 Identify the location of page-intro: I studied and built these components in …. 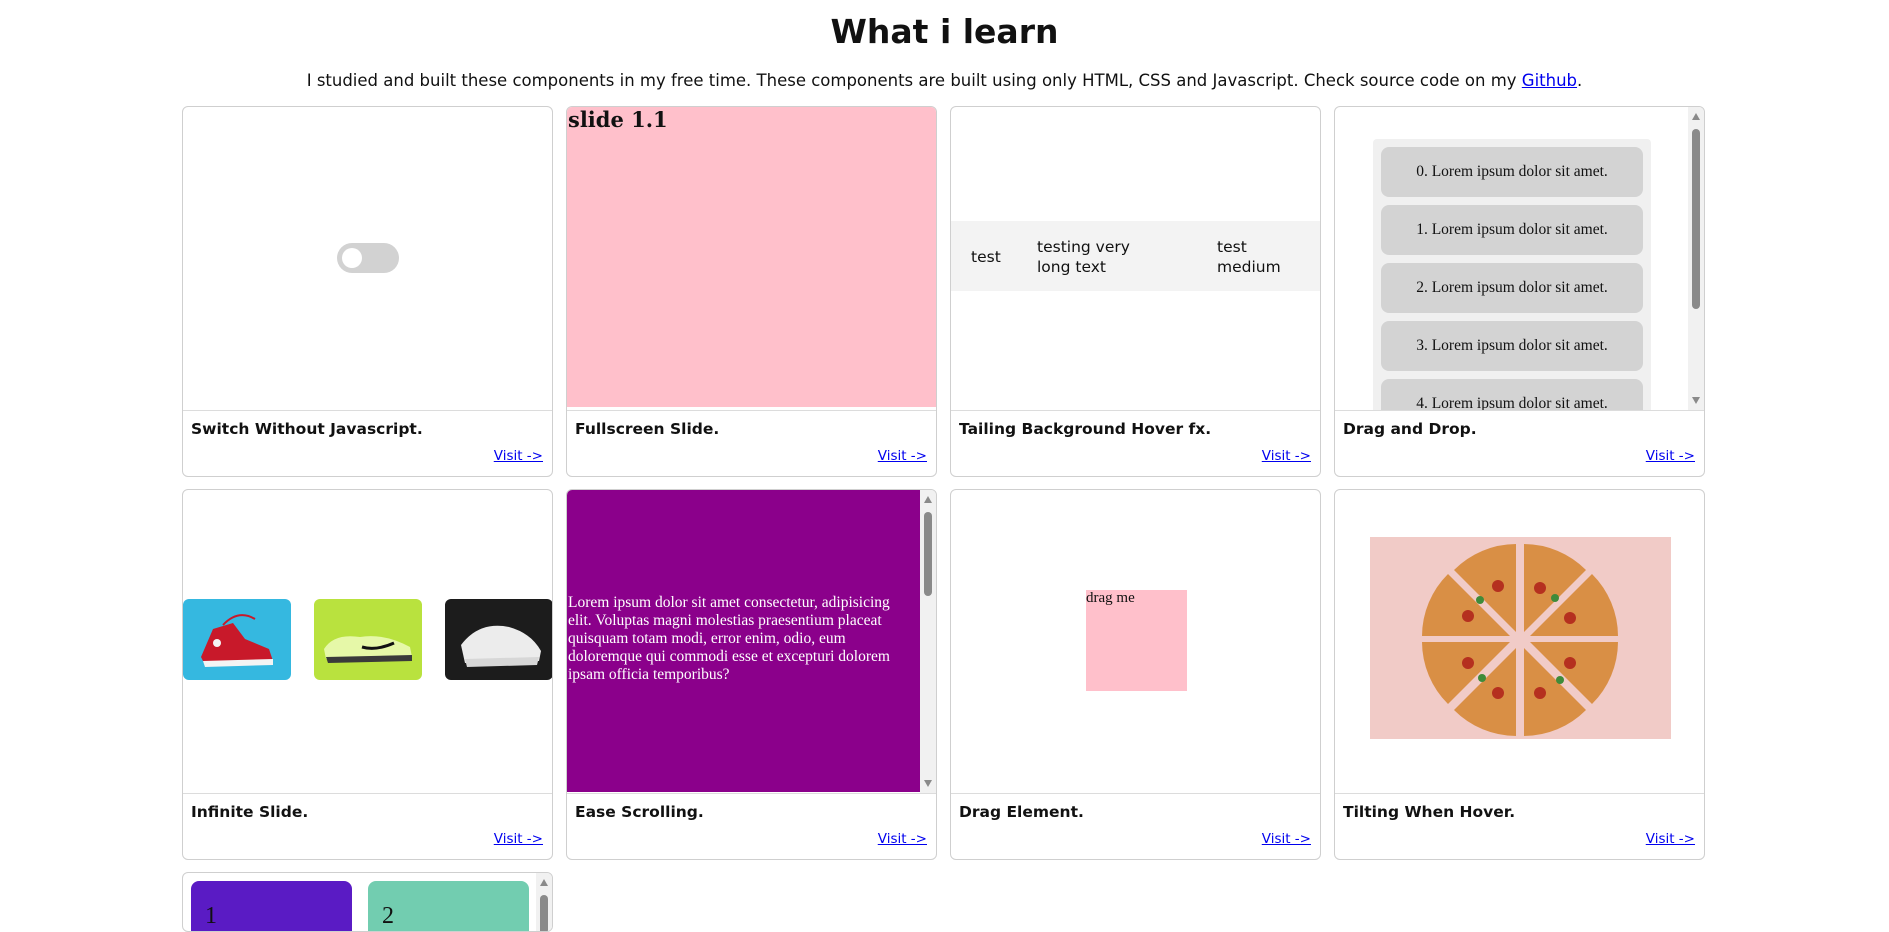
(944, 80).